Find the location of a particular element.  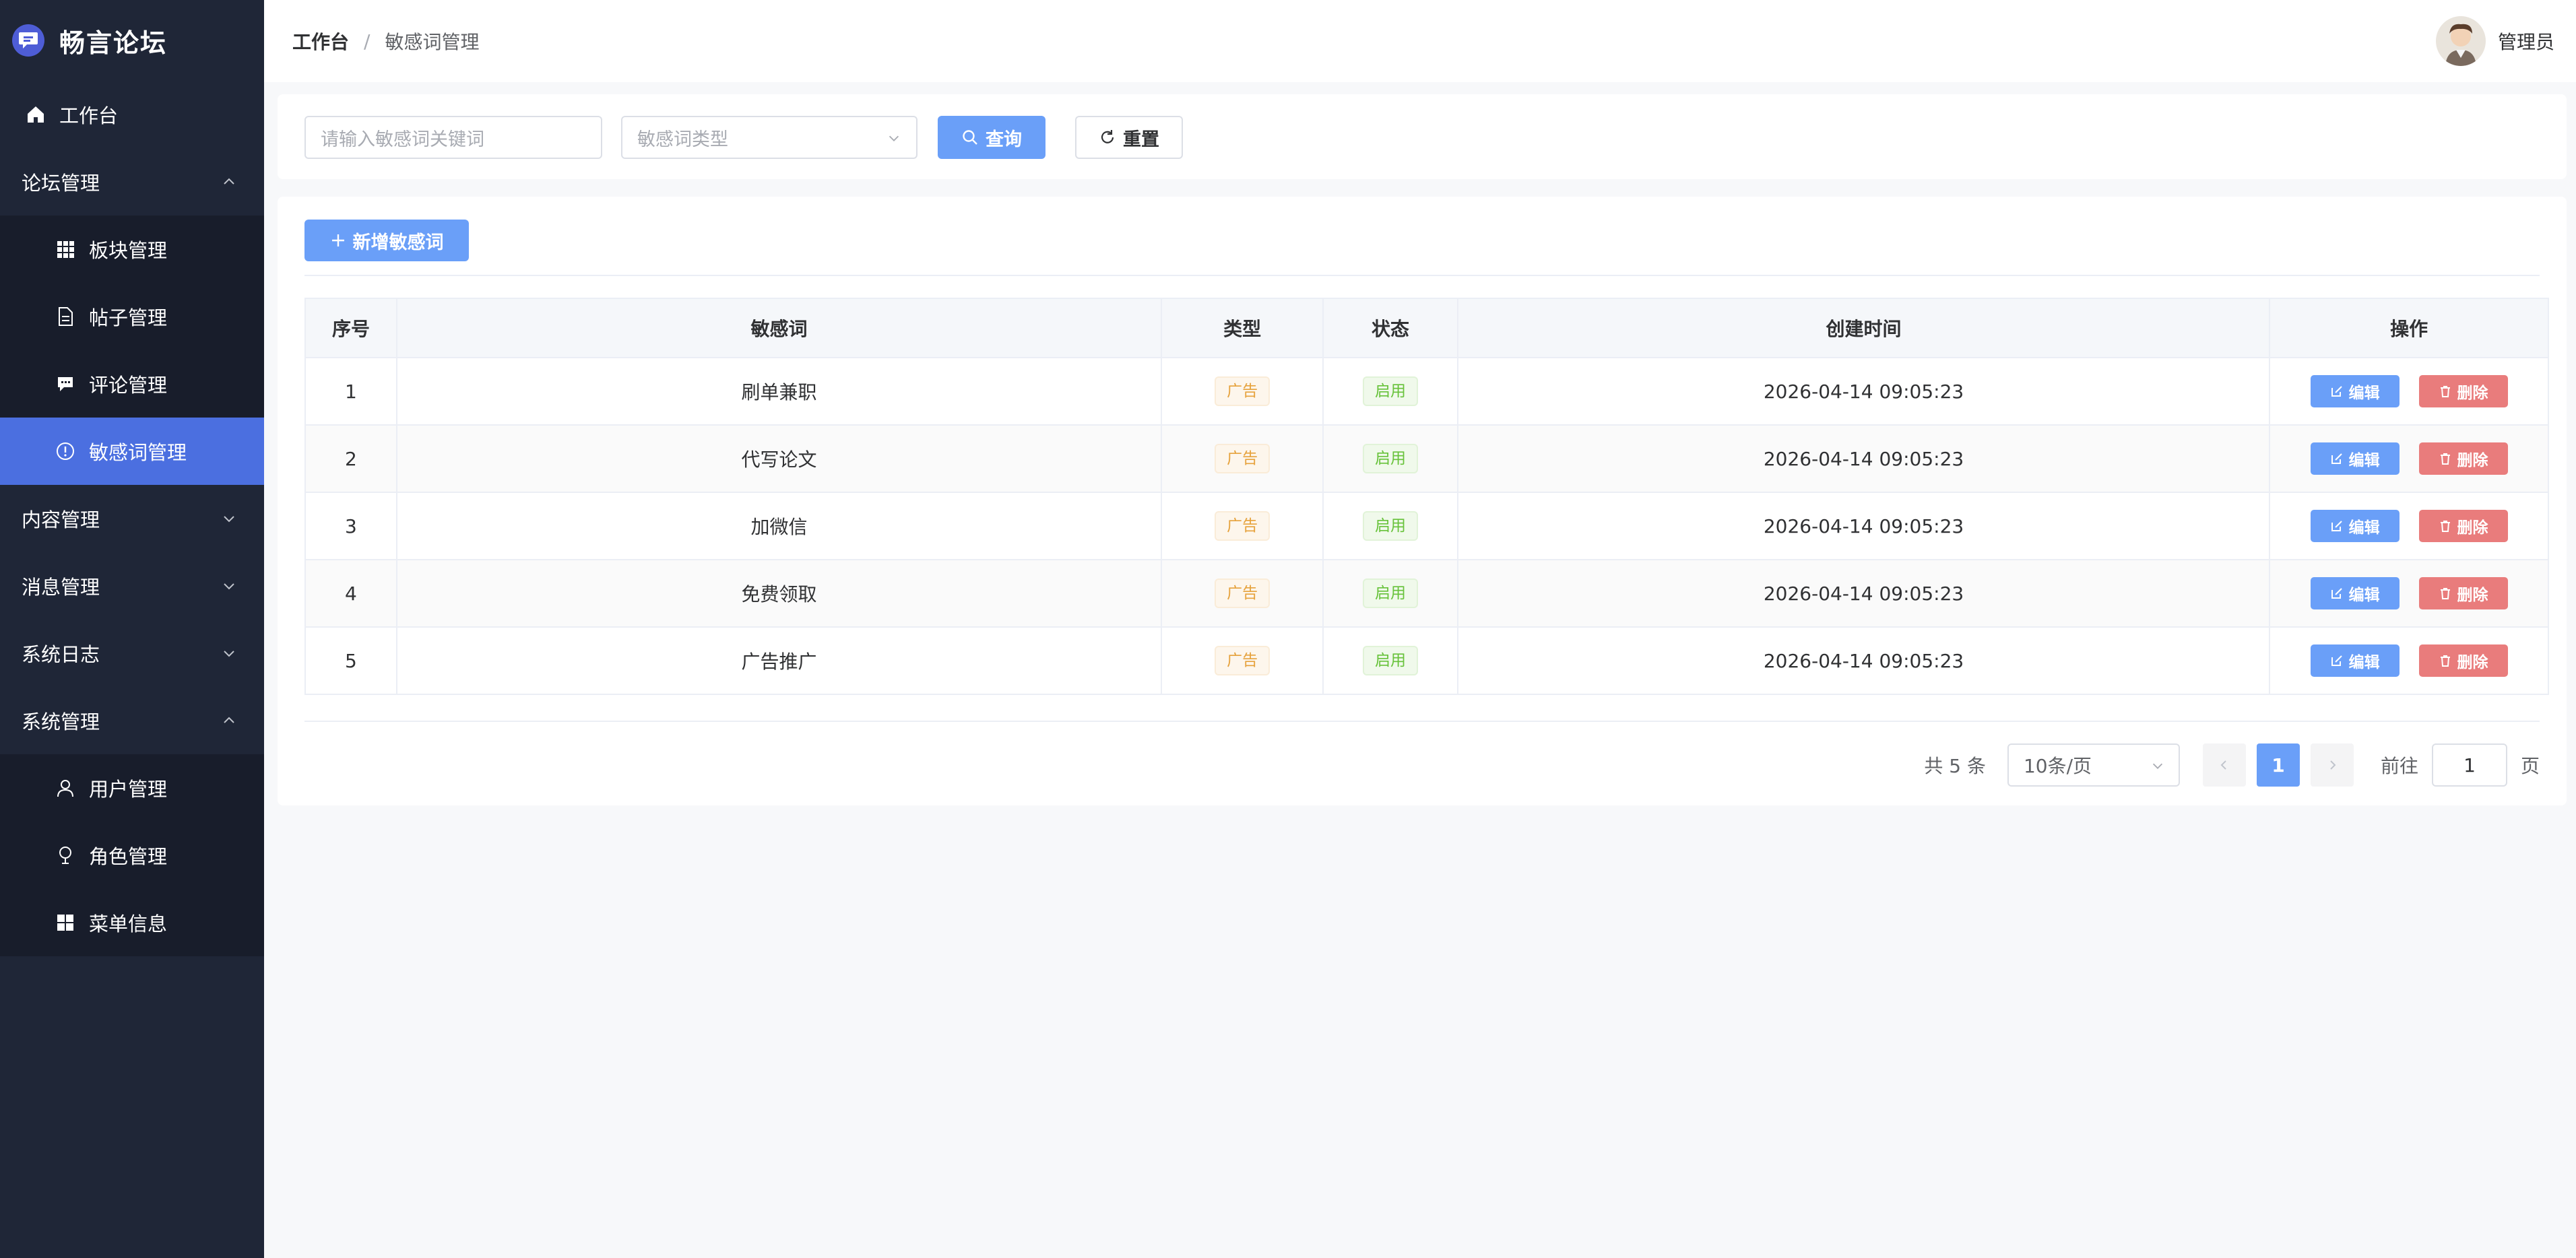

menu-group-label: 系统日志 is located at coordinates (61, 654).